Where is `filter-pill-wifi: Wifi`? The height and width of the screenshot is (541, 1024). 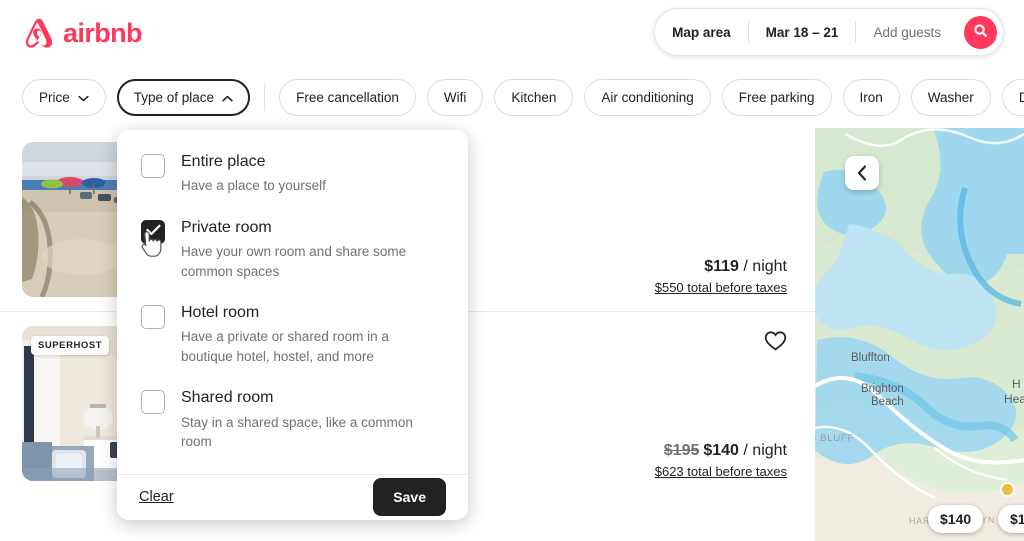
filter-pill-wifi: Wifi is located at coordinates (455, 97).